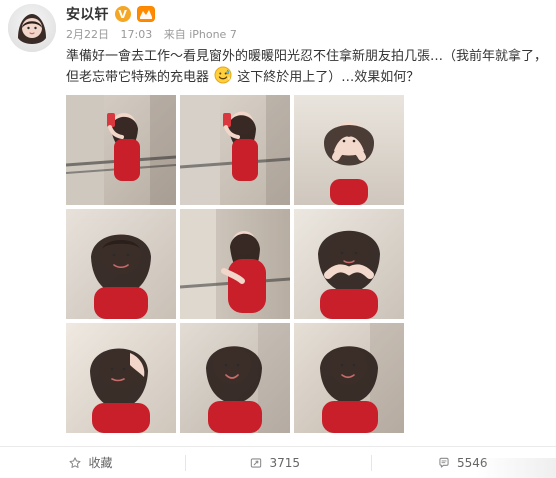 This screenshot has width=556, height=478. I want to click on comment-icon, so click(444, 463).